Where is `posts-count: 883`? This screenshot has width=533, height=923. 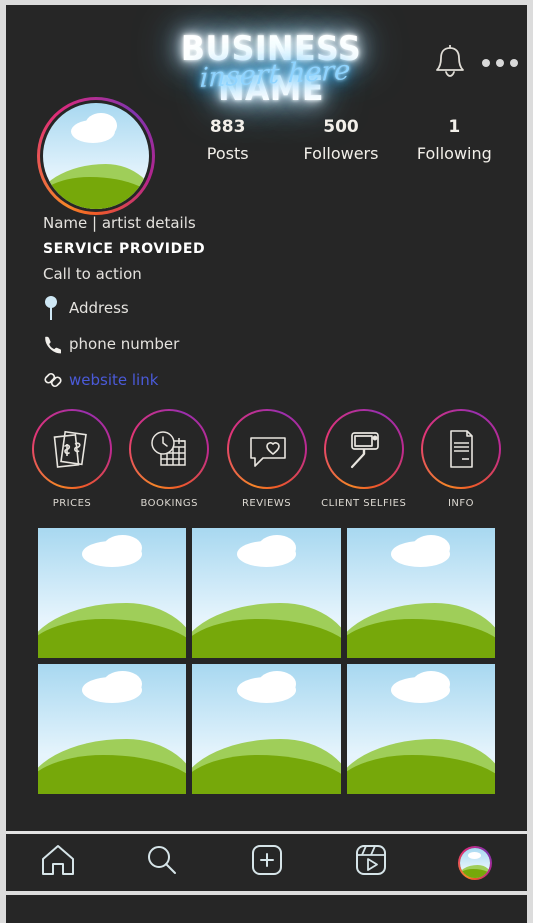 posts-count: 883 is located at coordinates (227, 127).